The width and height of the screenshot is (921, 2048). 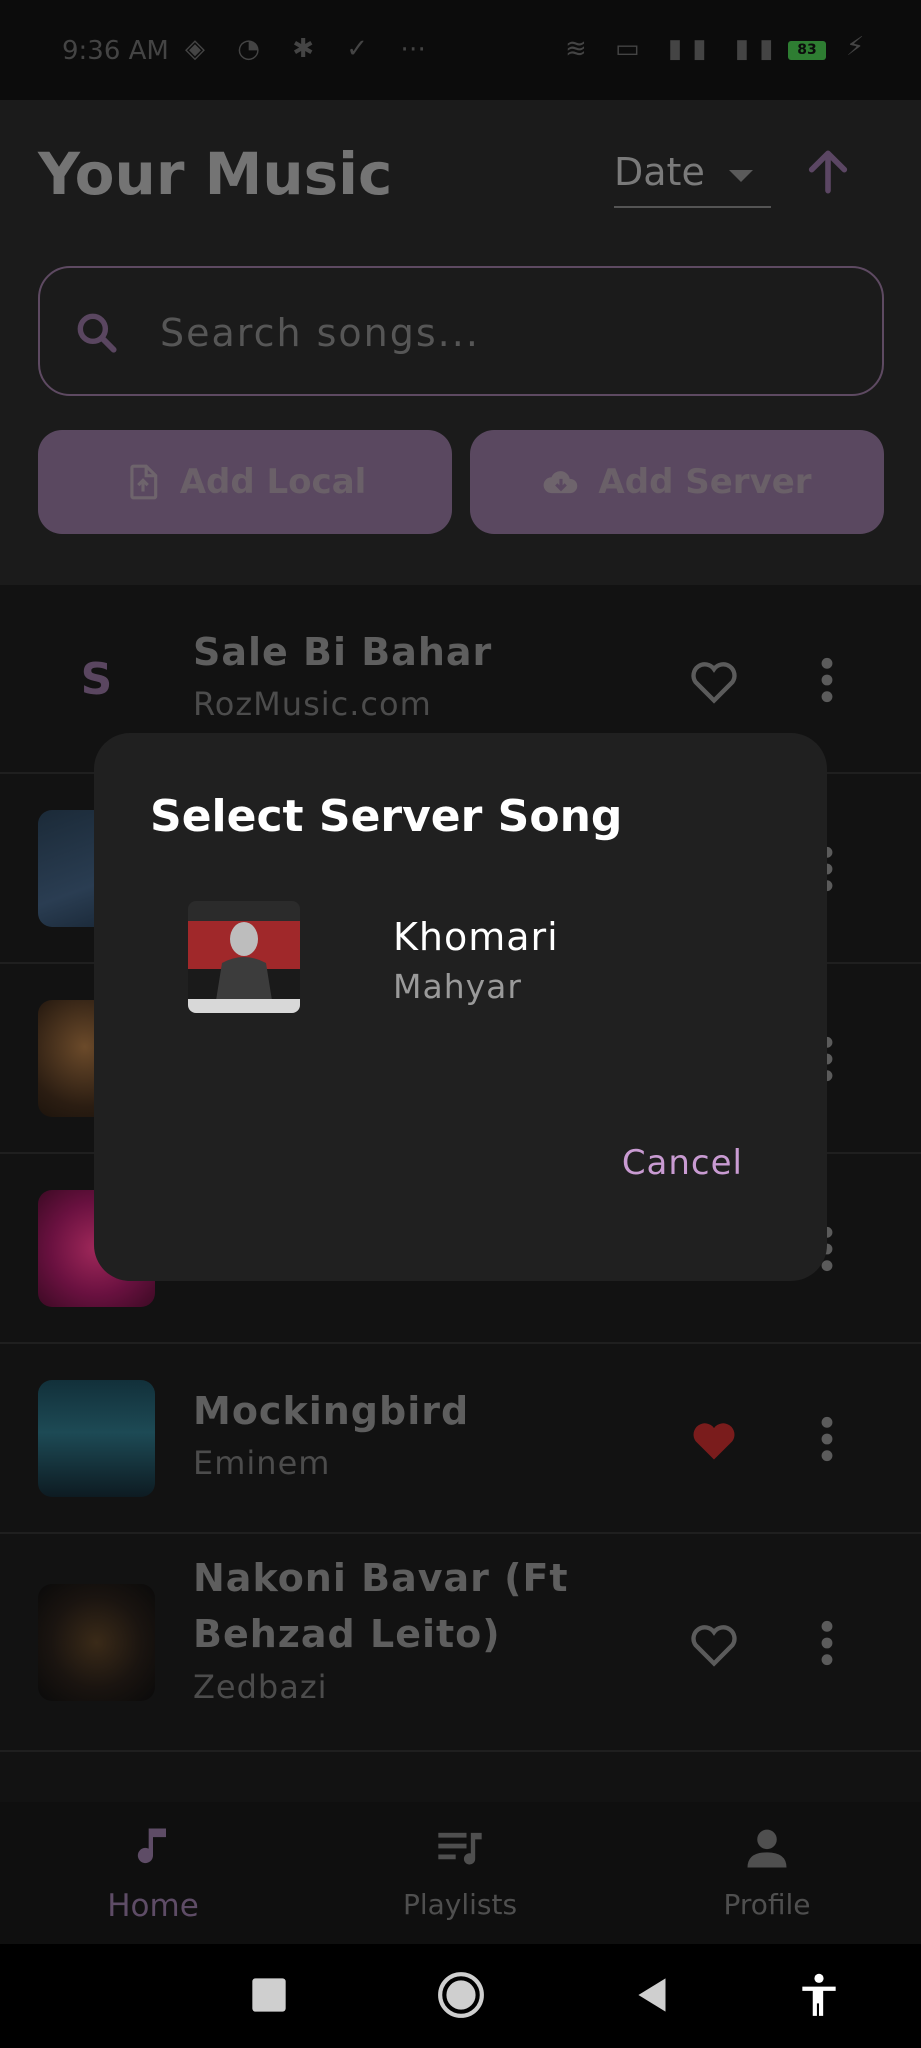 What do you see at coordinates (460, 50) in the screenshot?
I see `status-bar: 9:36 AM ◈ ◔ ✱ ✓ ⋯ ≋ ▭ ▮▮ ▮▮ 83 ⚡` at bounding box center [460, 50].